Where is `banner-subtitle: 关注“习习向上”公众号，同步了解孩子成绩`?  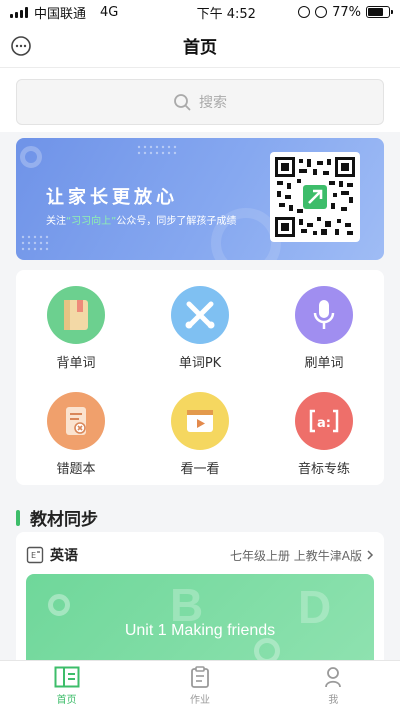
banner-subtitle: 关注“习习向上”公众号，同步了解孩子成绩 is located at coordinates (141, 219).